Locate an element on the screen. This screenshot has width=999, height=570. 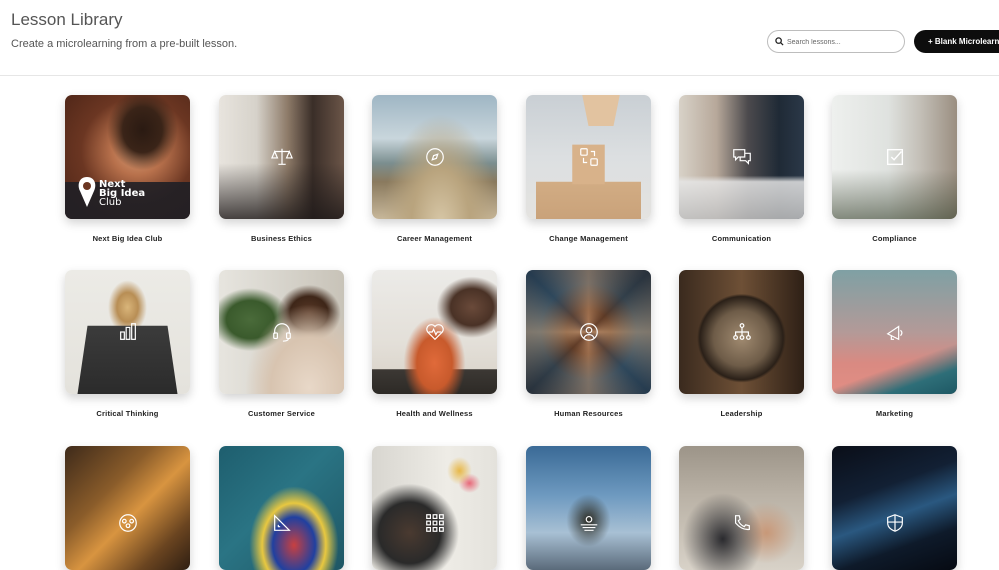
checkbox-icon is located at coordinates (894, 157).